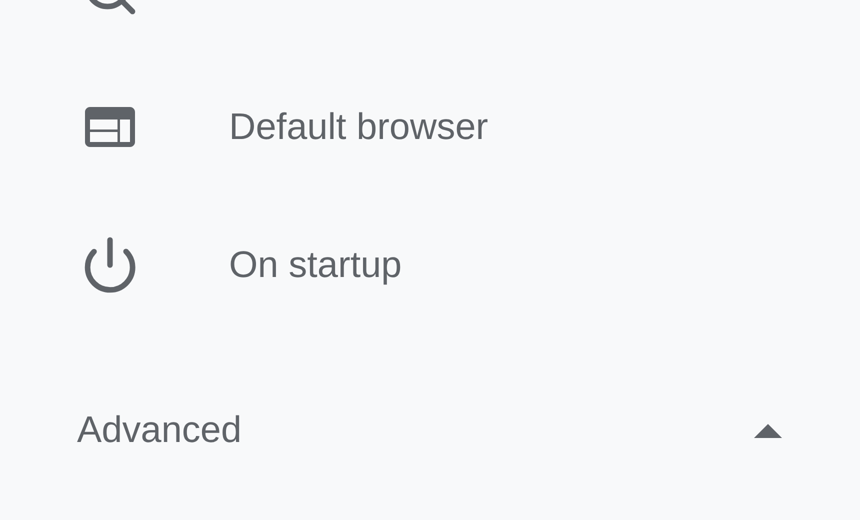 The width and height of the screenshot is (860, 520). I want to click on menu-item: On startup, so click(315, 265).